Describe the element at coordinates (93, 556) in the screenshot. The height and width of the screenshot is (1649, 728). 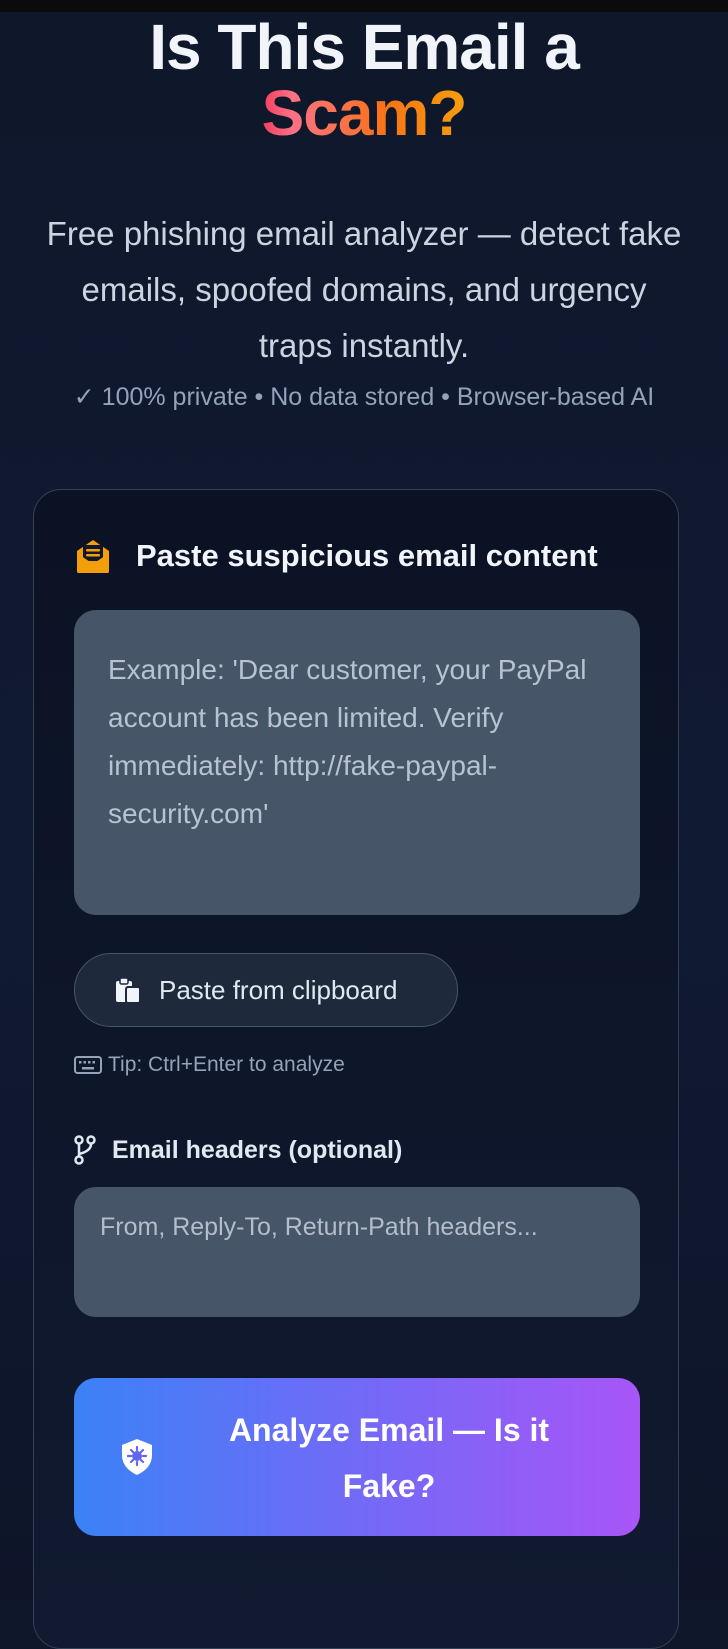
I see `envelope-open-text-icon` at that location.